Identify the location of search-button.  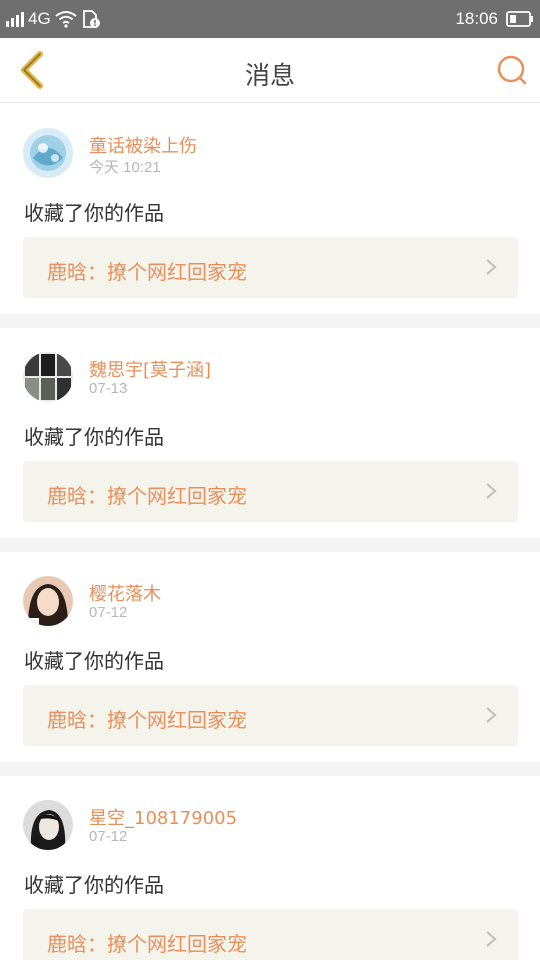
(512, 70).